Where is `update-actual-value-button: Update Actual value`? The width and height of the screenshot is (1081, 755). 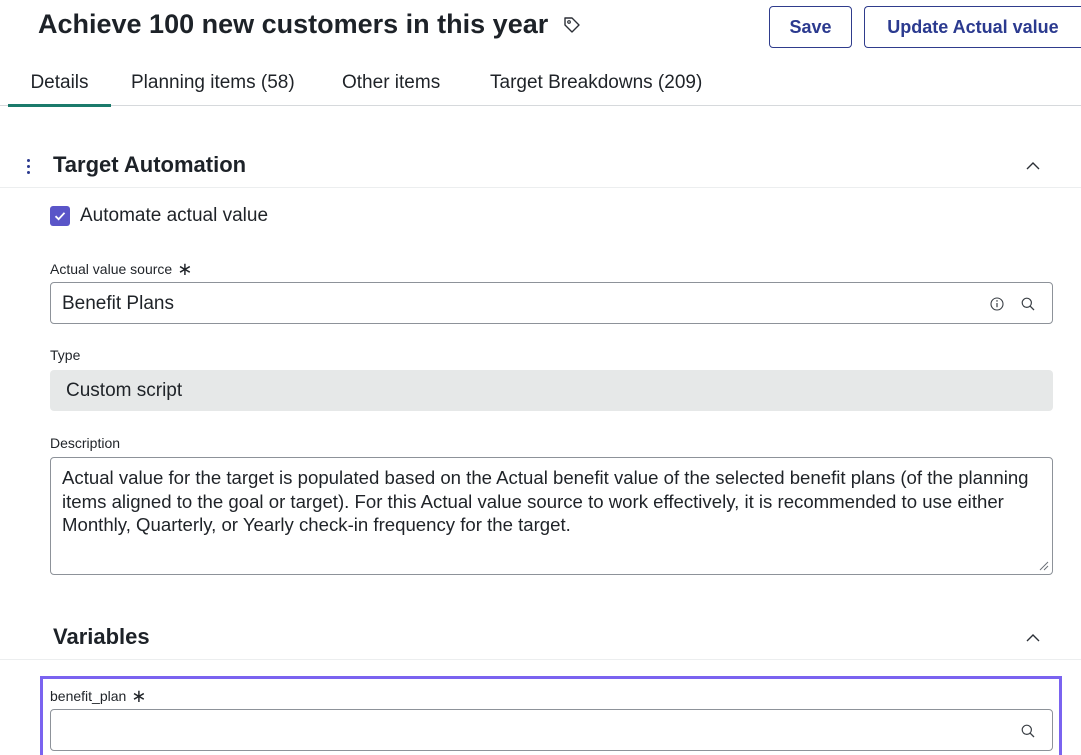
update-actual-value-button: Update Actual value is located at coordinates (972, 27).